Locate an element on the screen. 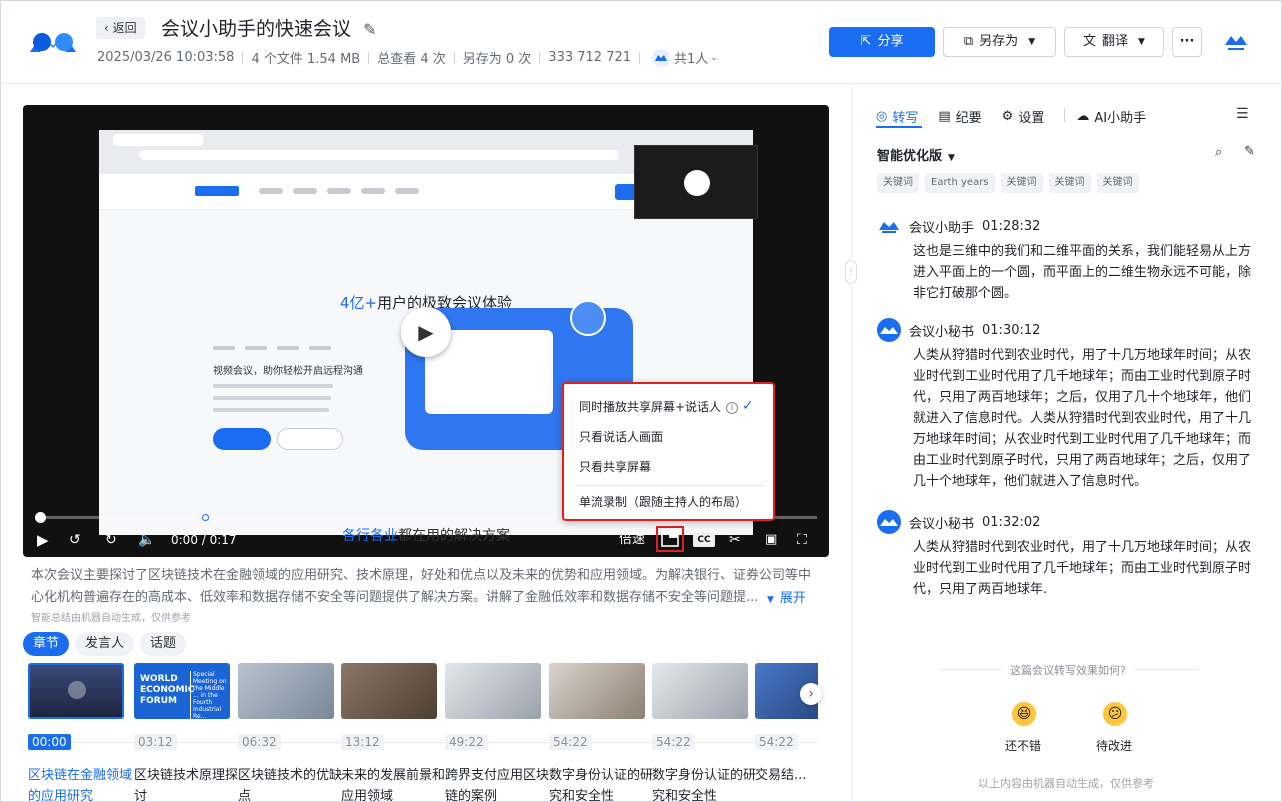  browser-tab is located at coordinates (158, 140).